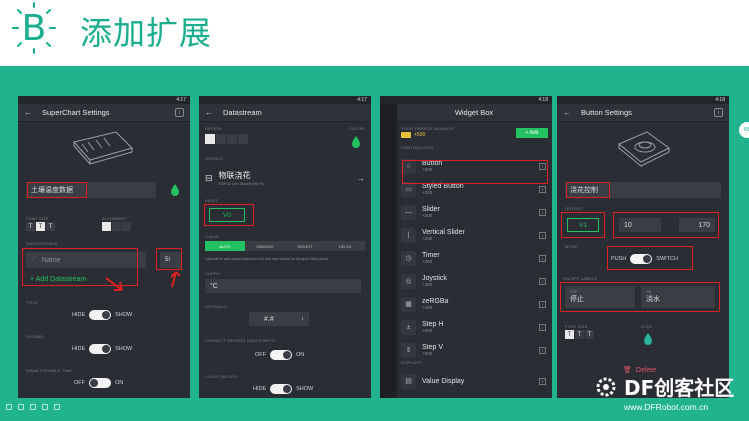 This screenshot has width=749, height=421. I want to click on button-illustration-icon, so click(644, 149).